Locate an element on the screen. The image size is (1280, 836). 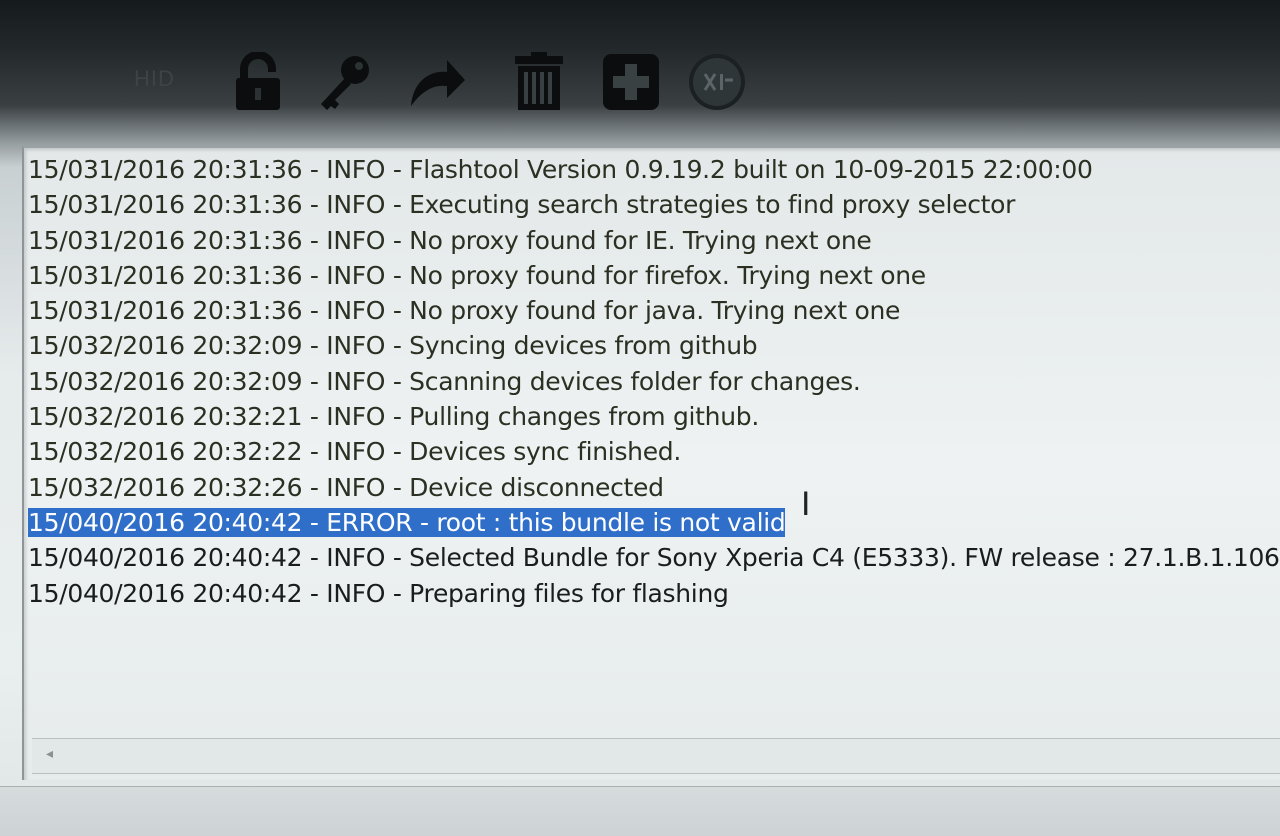
trash-button is located at coordinates (539, 82).